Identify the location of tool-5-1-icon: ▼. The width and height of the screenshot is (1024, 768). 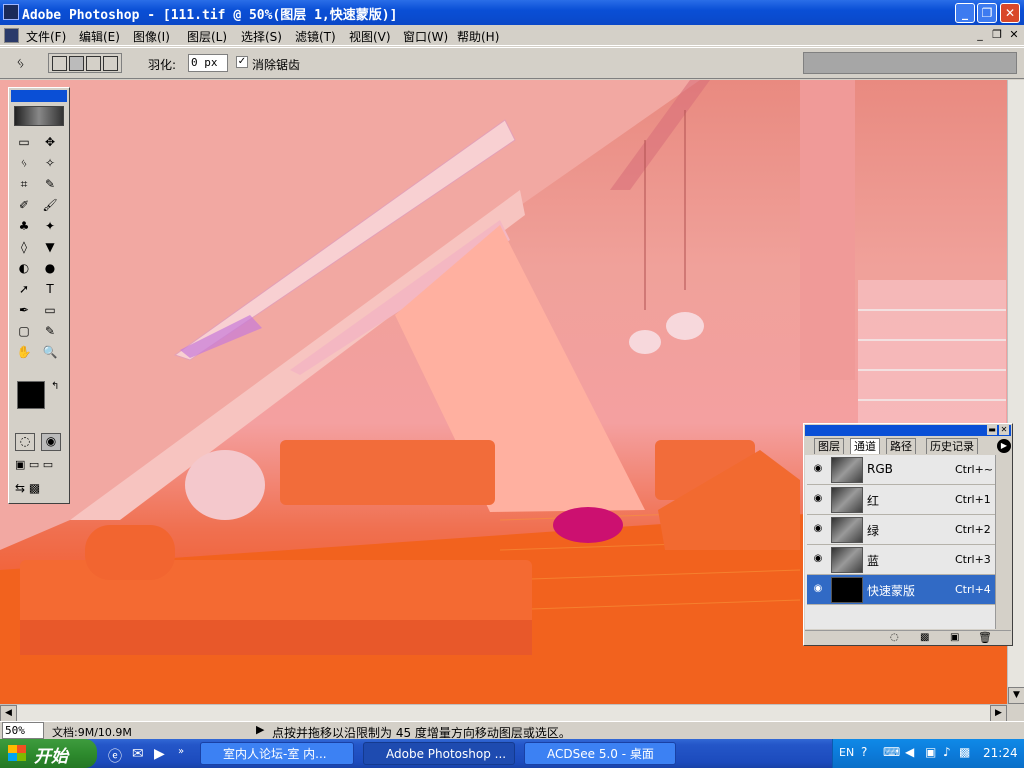
(50, 247).